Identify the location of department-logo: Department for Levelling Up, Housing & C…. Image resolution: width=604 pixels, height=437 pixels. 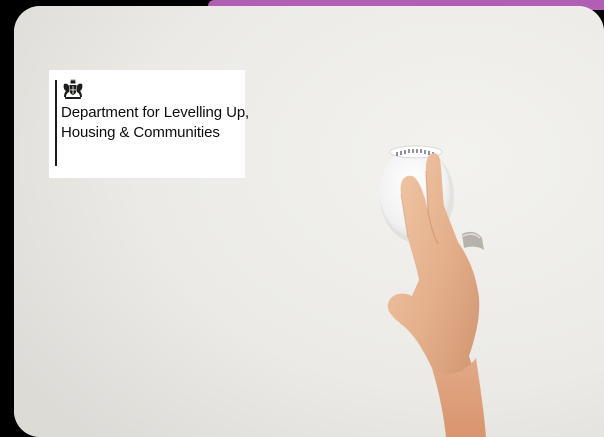
(149, 124).